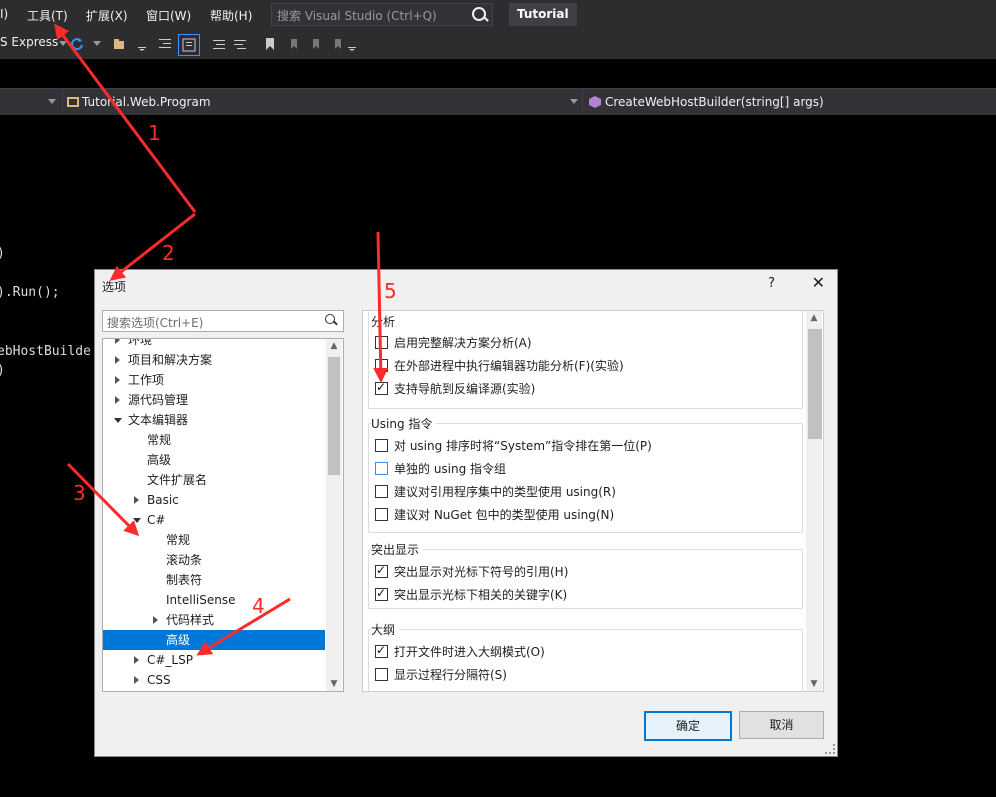 The image size is (996, 797). I want to click on member-dropdown: CreateWebHostBuilder(string[] args), so click(789, 102).